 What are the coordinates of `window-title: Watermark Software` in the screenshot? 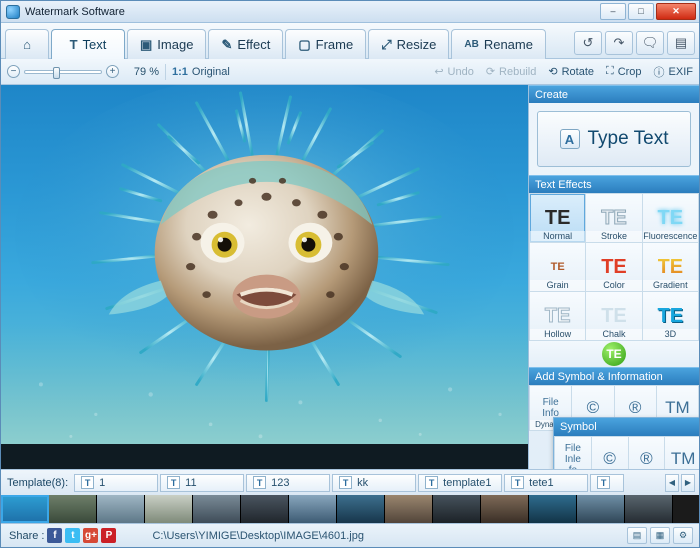 It's located at (75, 11).